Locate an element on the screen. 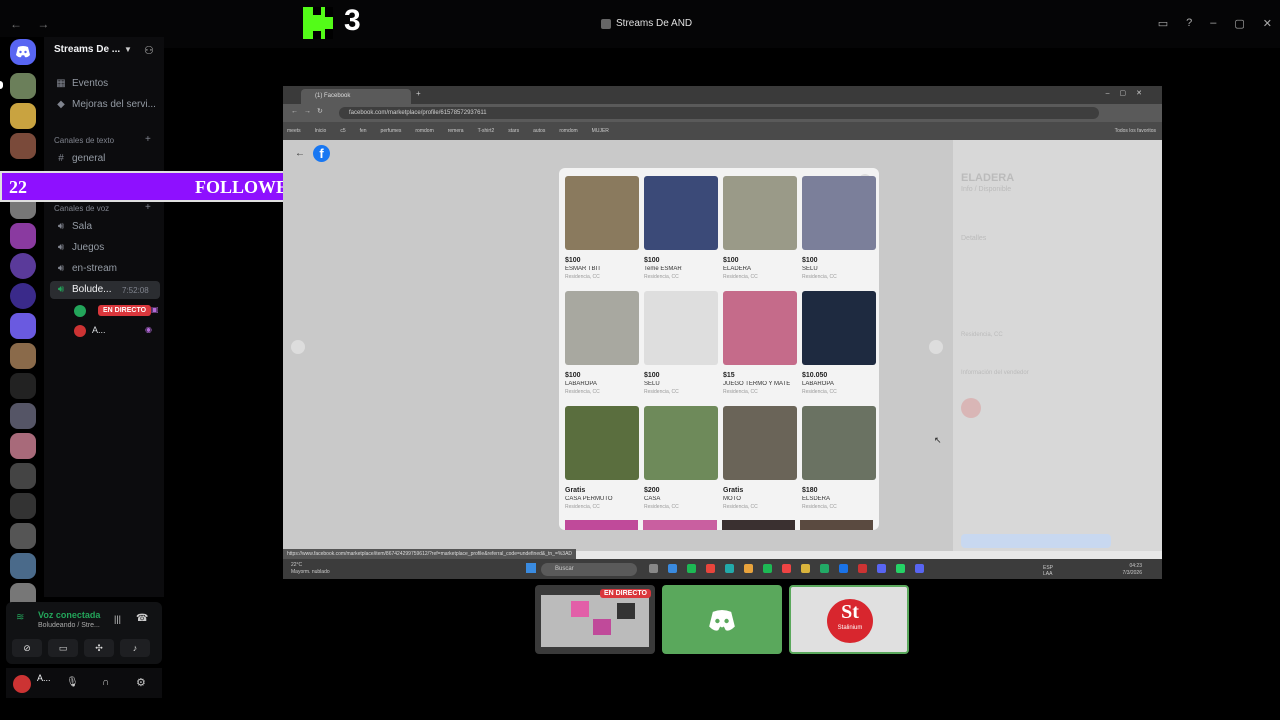 This screenshot has width=1280, height=720. disconnect-icon: ☎ is located at coordinates (142, 618).